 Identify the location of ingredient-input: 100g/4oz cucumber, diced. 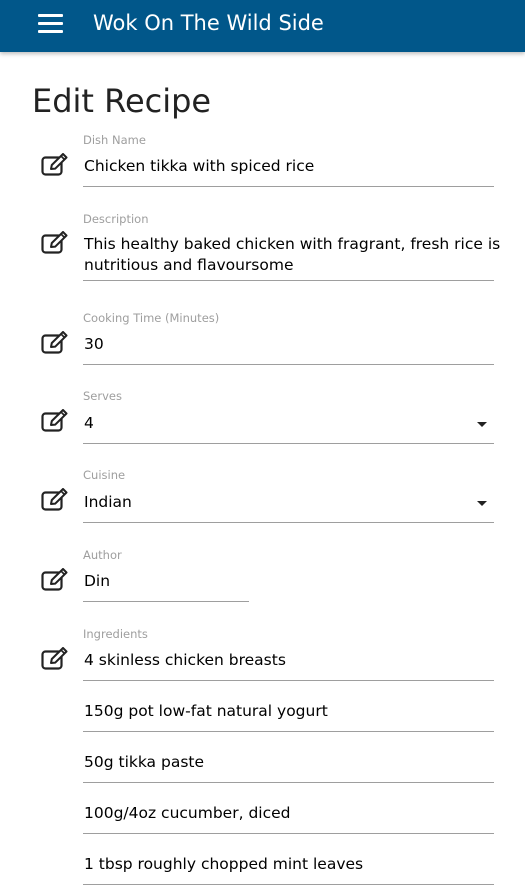
(187, 813).